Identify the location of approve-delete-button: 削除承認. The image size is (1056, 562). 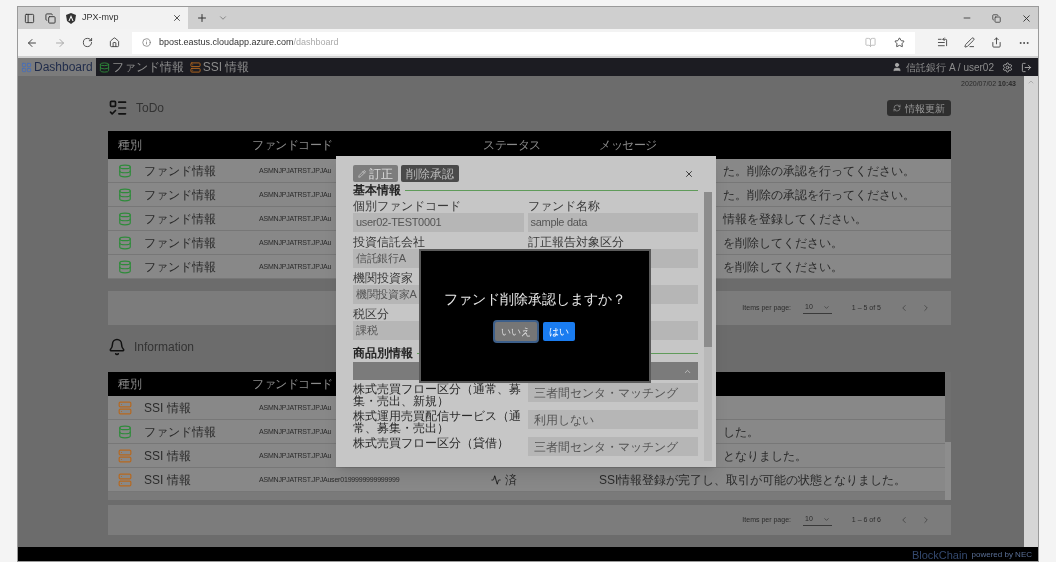
(430, 173).